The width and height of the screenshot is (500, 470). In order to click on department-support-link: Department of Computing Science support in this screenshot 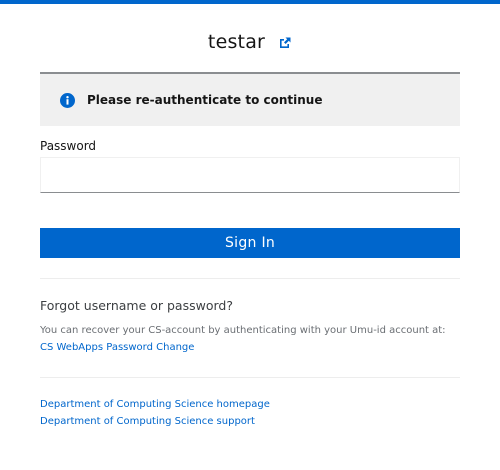, I will do `click(147, 421)`.